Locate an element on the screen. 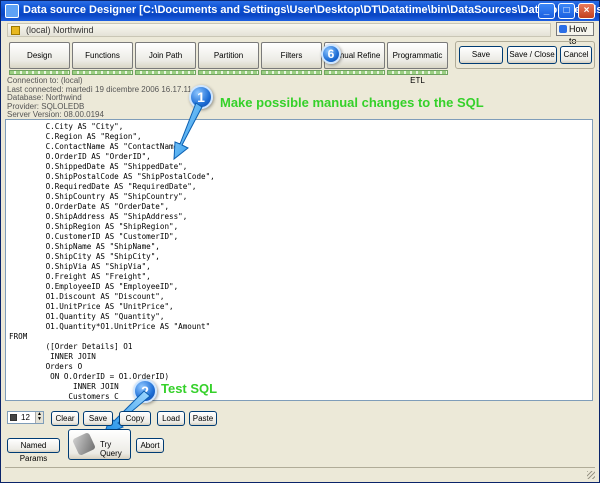 The image size is (600, 483). sql-line: O.ShipCountry AS "ShipCountry", is located at coordinates (98, 196).